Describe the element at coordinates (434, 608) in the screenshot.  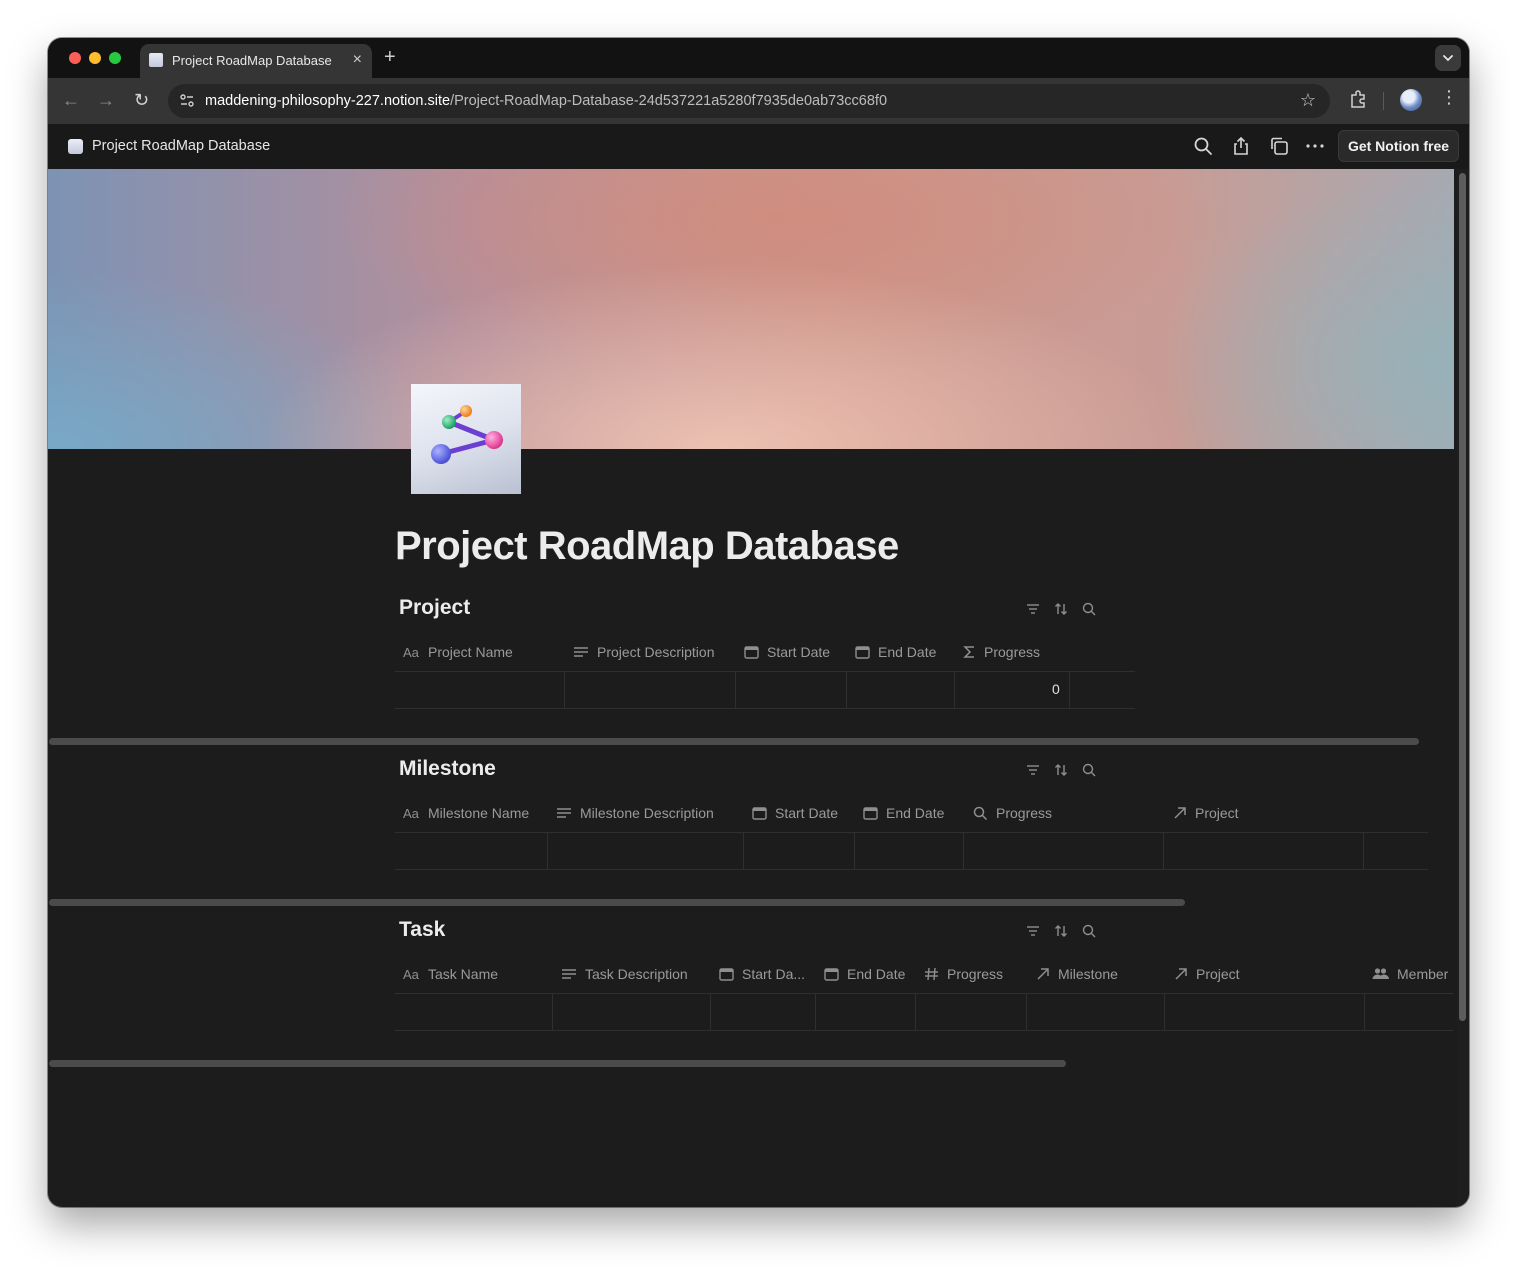
I see `project-db-title: Project` at that location.